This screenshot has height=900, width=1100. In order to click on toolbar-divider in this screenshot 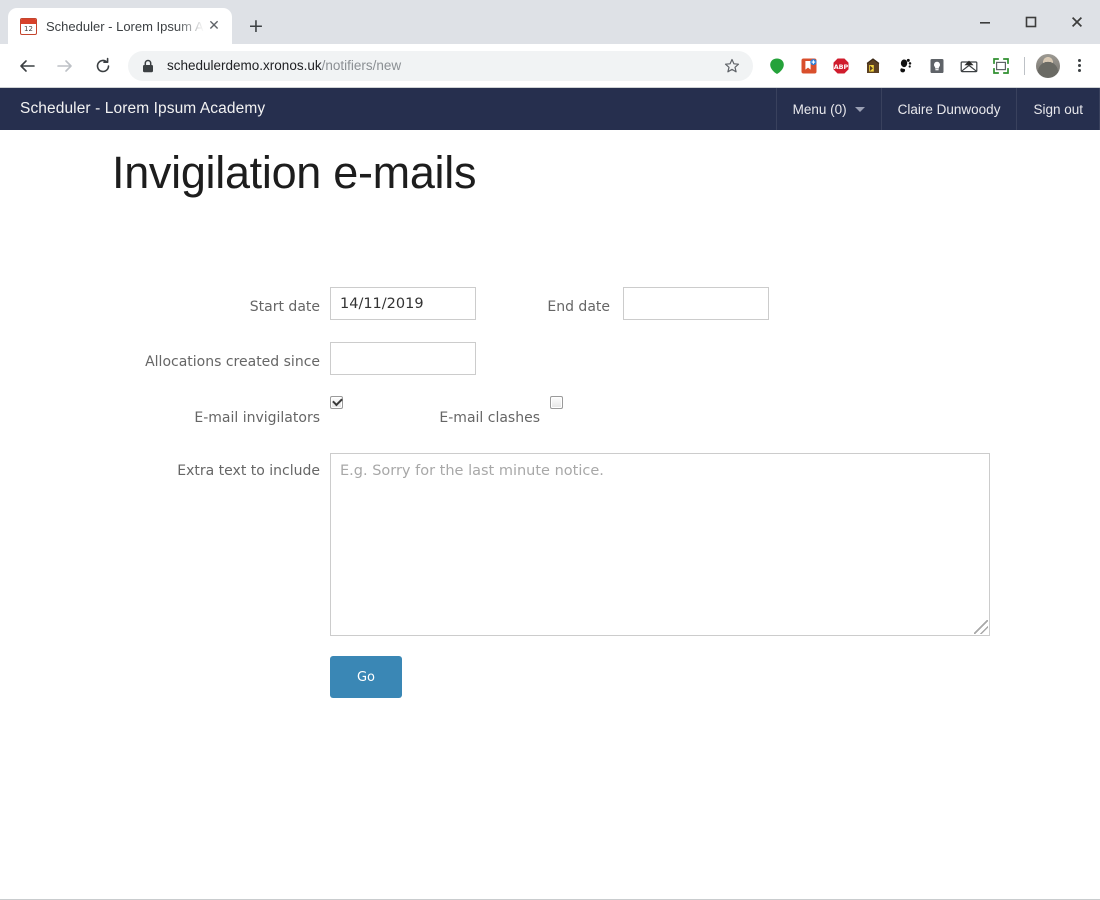, I will do `click(1024, 65)`.